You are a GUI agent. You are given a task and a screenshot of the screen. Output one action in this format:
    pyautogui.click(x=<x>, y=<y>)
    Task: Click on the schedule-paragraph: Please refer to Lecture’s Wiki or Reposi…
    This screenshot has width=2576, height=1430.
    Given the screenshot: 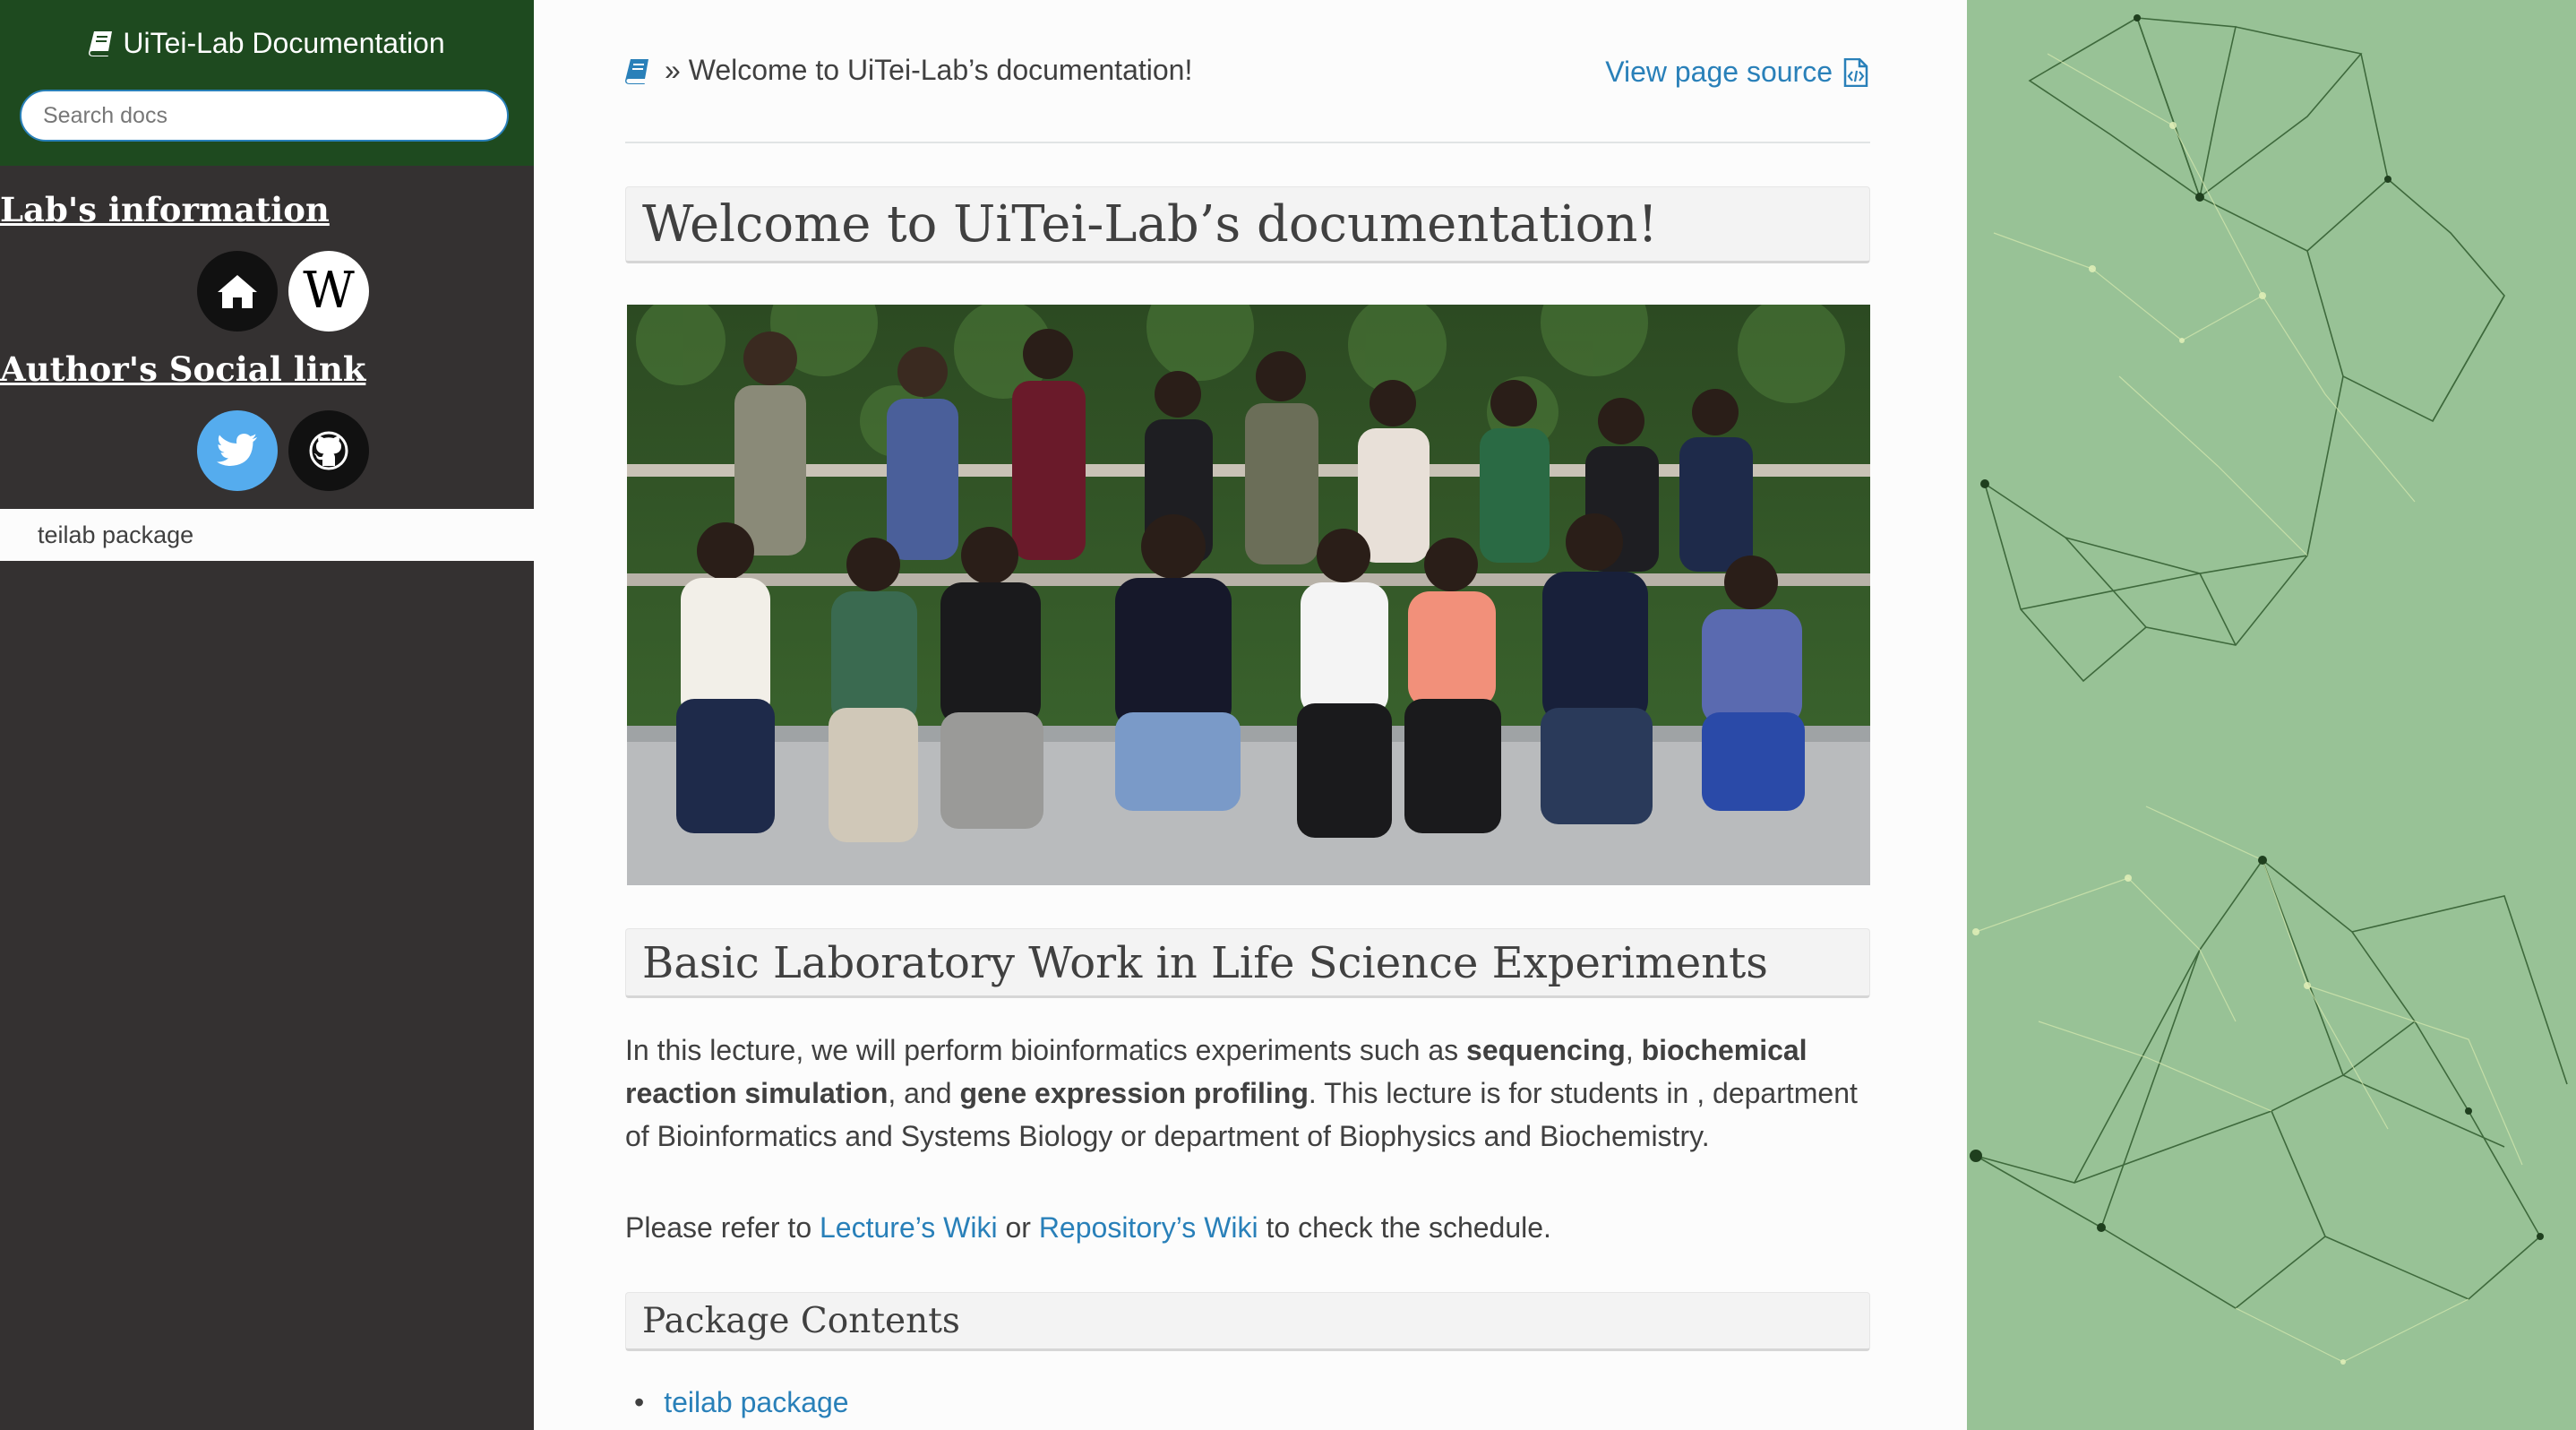 What is the action you would take?
    pyautogui.click(x=1252, y=1227)
    